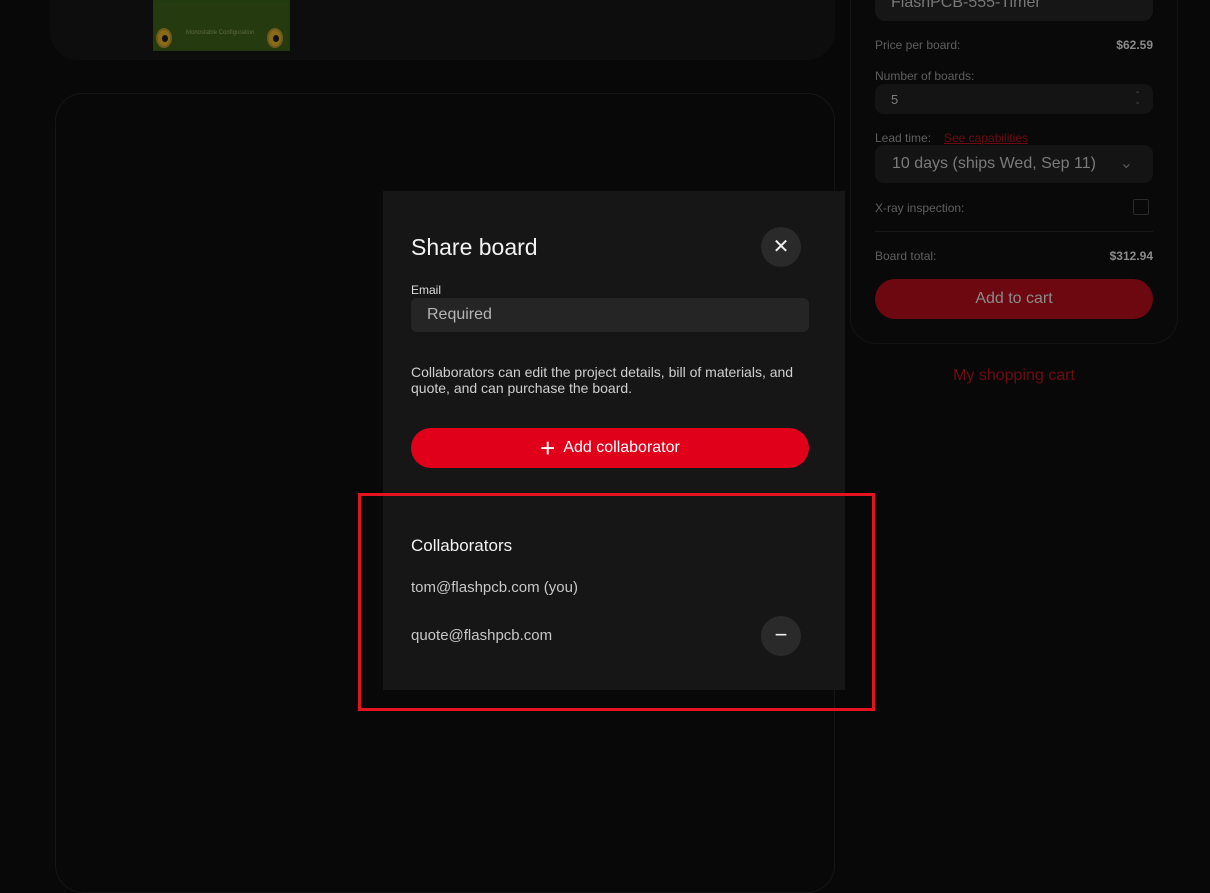  I want to click on pcb-label: Monostable Configuration, so click(220, 33).